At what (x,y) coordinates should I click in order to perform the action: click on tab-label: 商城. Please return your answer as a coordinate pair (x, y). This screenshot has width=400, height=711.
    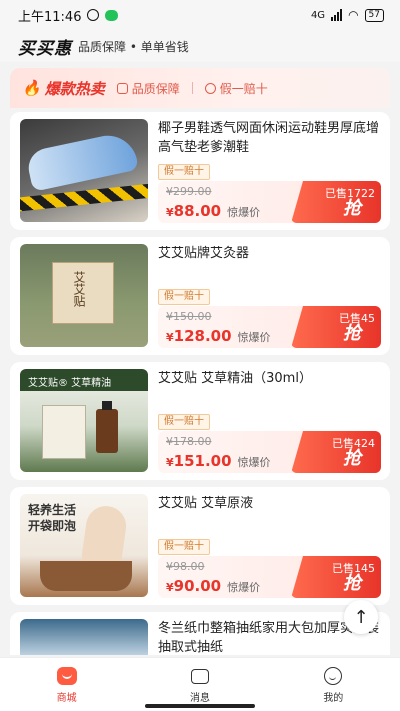
    Looking at the image, I should click on (66, 698).